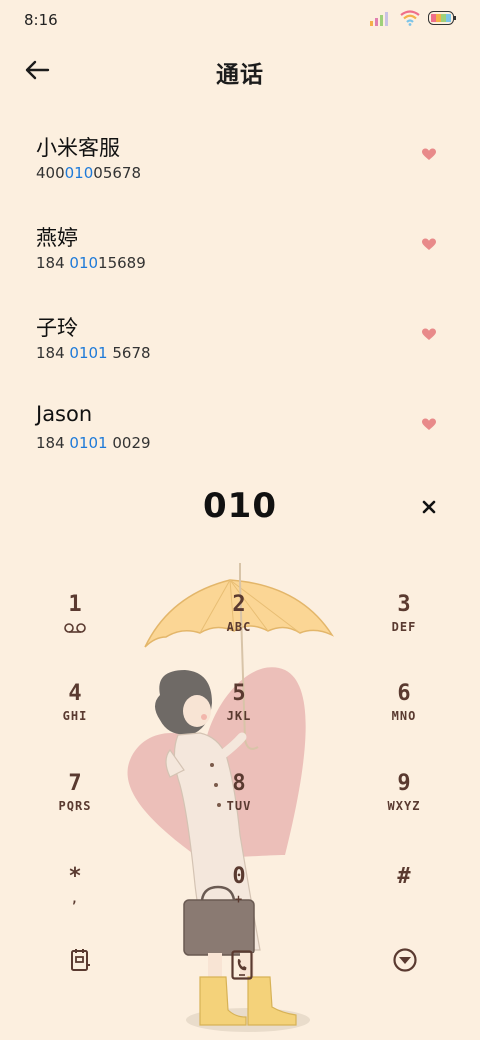 This screenshot has height=1040, width=480. Describe the element at coordinates (41, 20) in the screenshot. I see `status-time: 8:16` at that location.